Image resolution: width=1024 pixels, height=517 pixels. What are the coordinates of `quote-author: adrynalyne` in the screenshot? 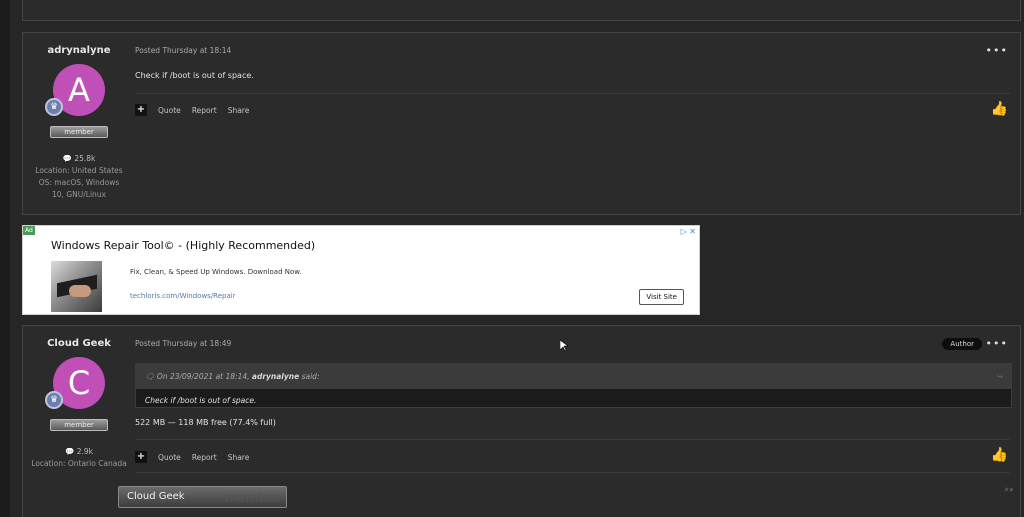 It's located at (275, 376).